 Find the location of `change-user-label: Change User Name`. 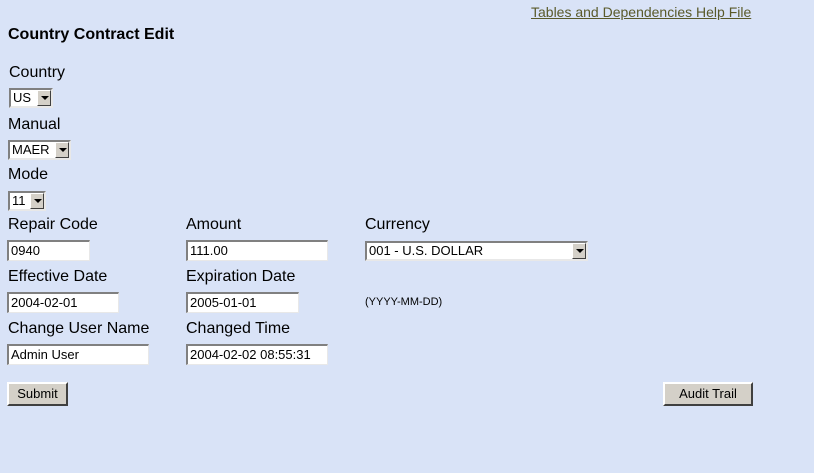

change-user-label: Change User Name is located at coordinates (79, 328).